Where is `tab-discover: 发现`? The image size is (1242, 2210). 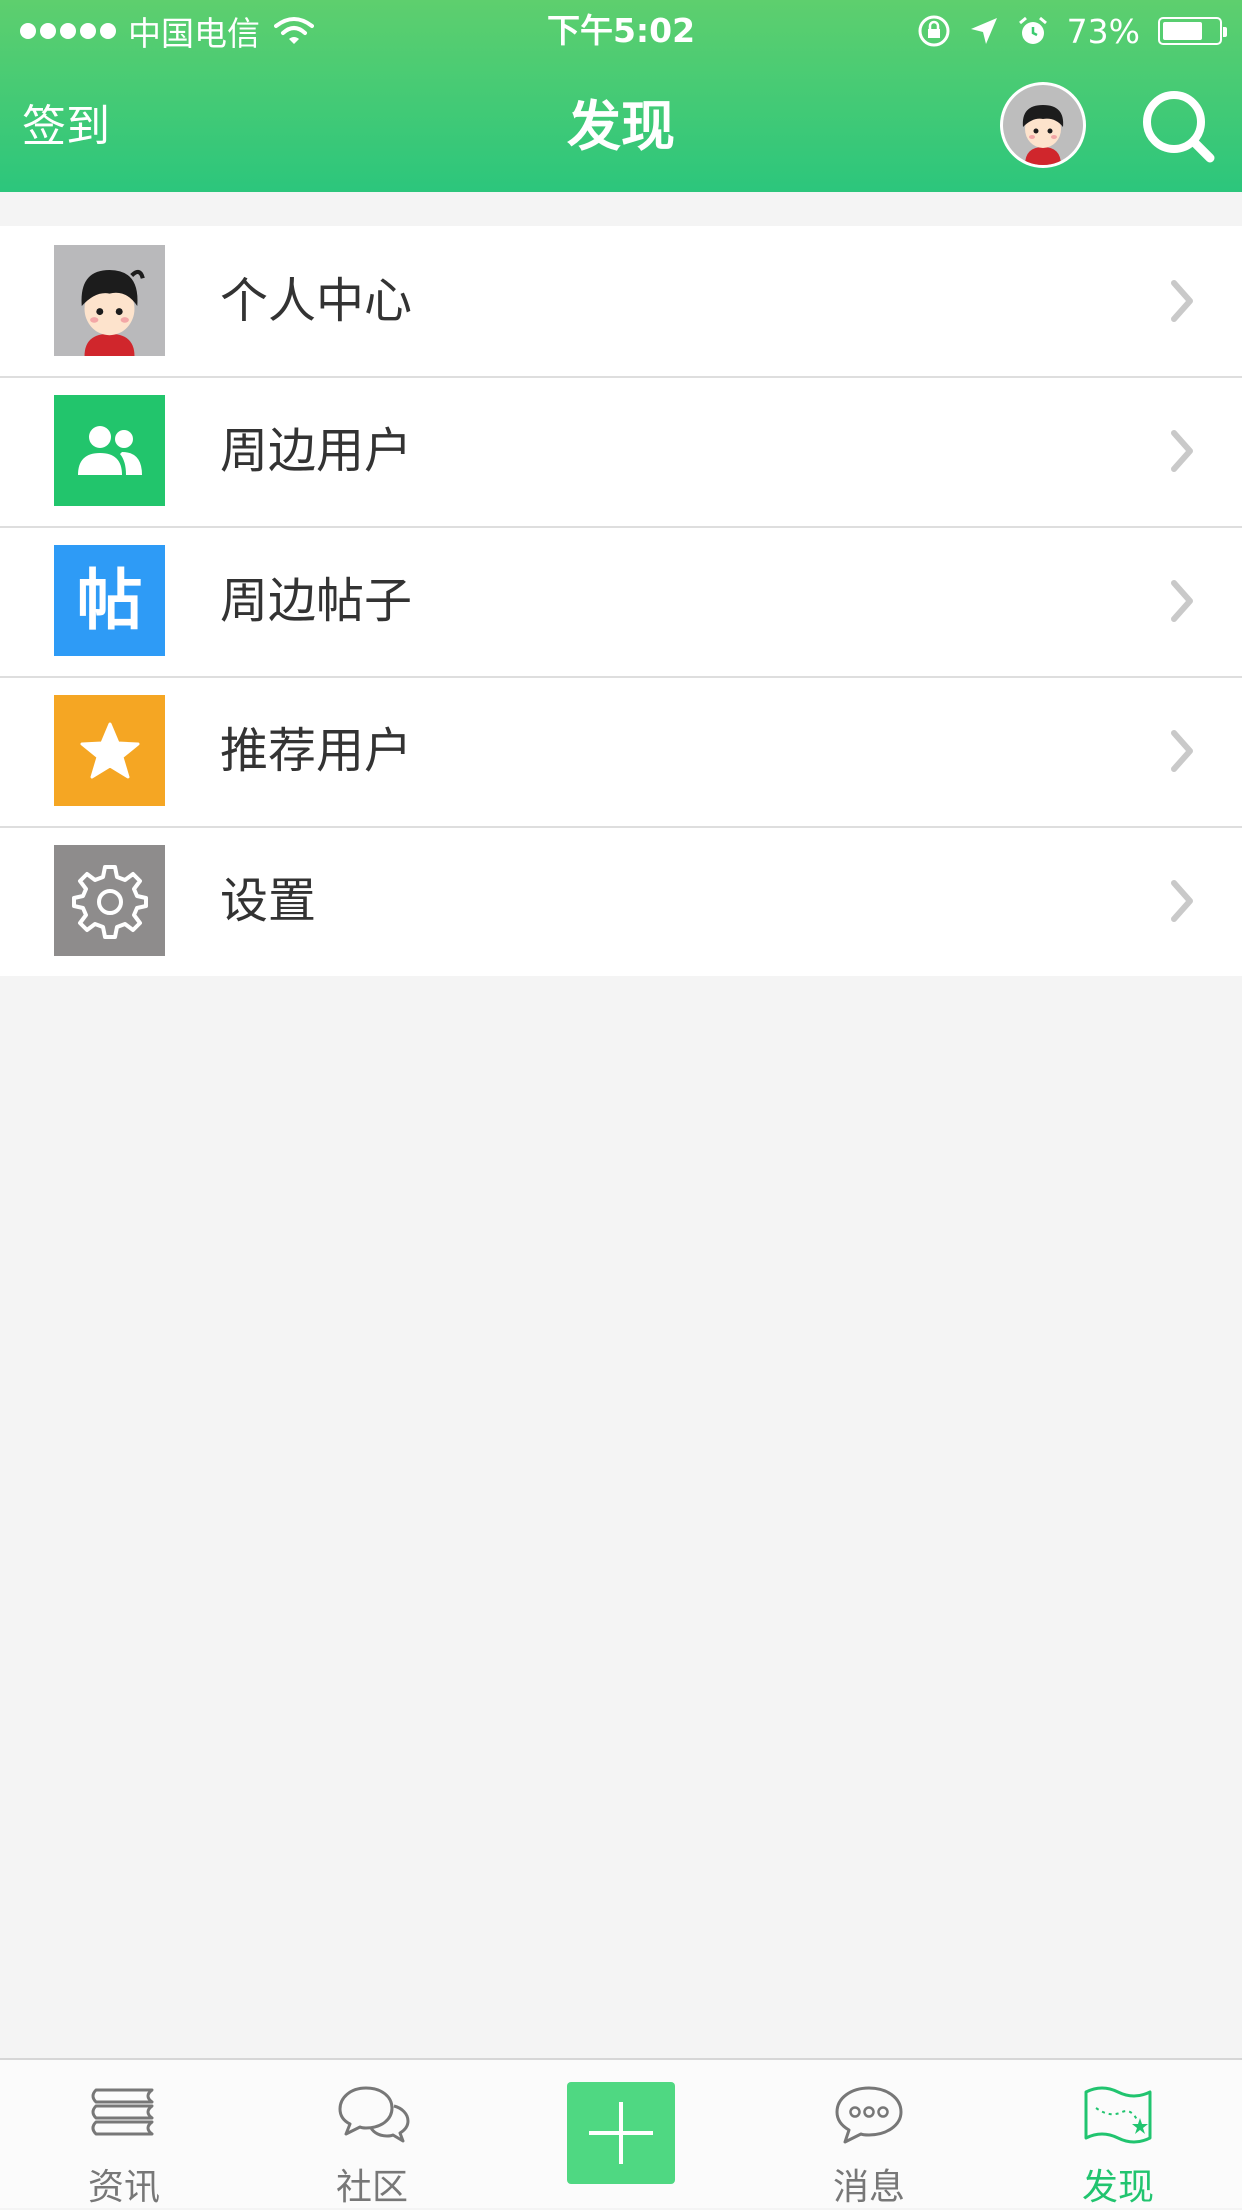 tab-discover: 发现 is located at coordinates (1118, 2134).